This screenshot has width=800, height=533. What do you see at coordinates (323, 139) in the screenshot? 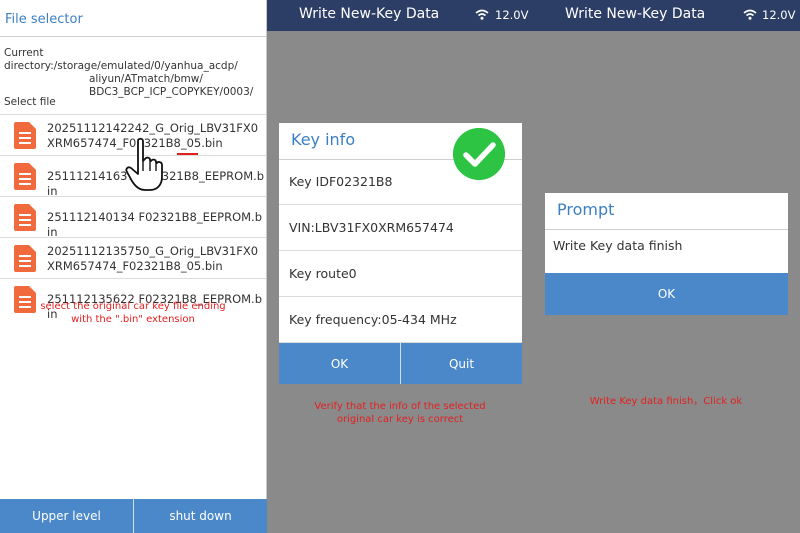
I see `dialog-title: Key info` at bounding box center [323, 139].